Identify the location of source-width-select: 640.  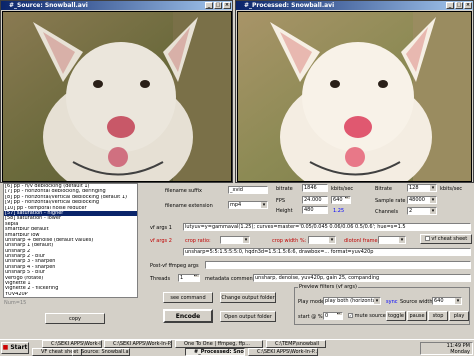
(447, 301).